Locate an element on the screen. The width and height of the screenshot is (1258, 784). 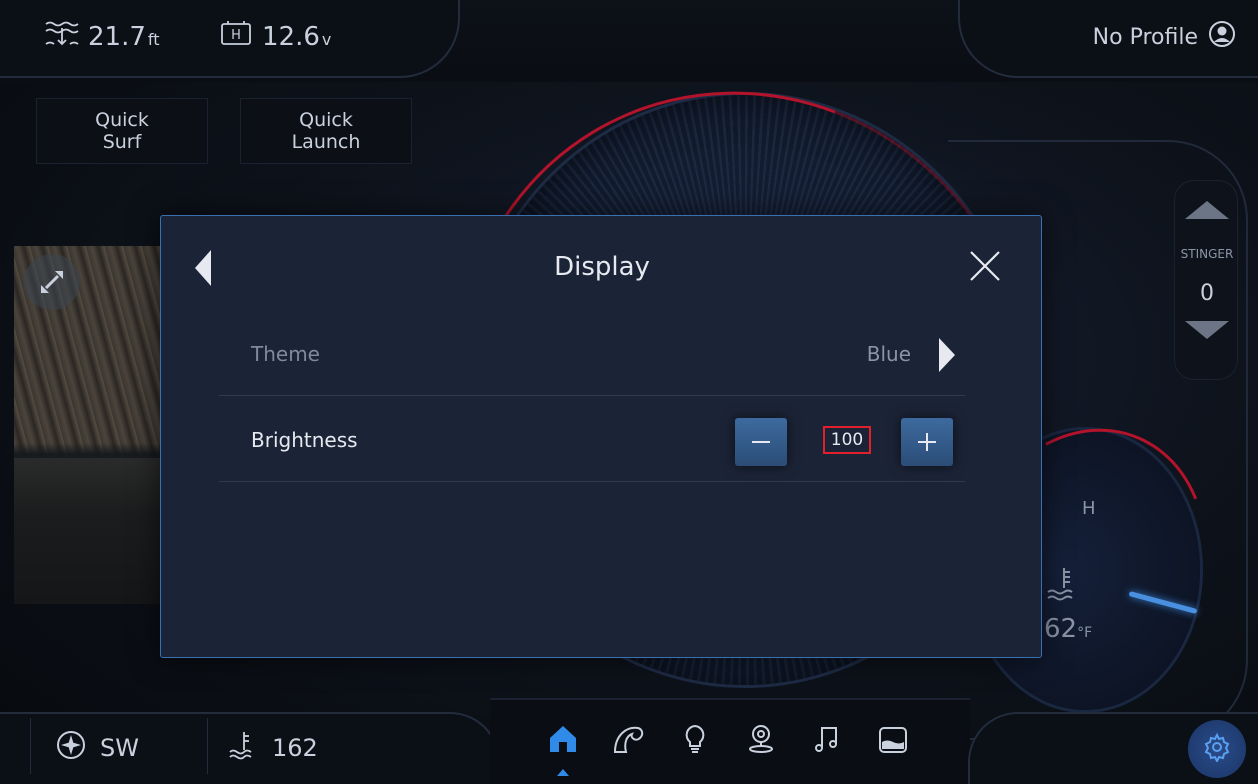
plus-icon is located at coordinates (927, 442).